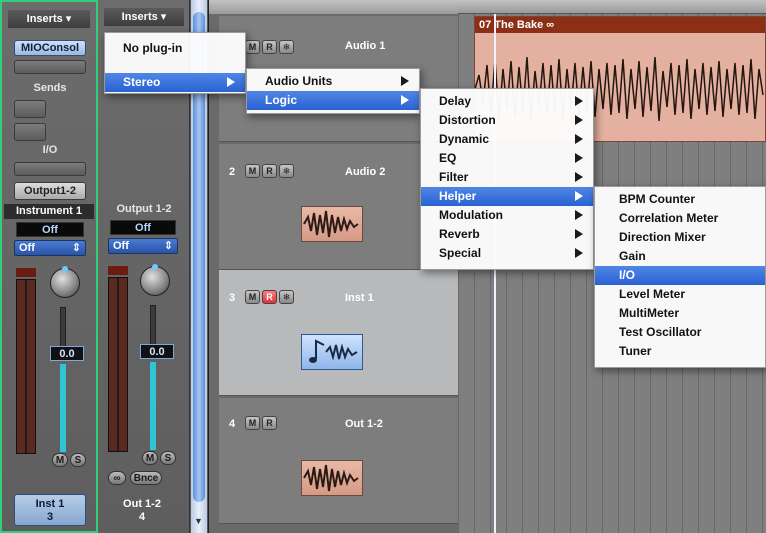 The width and height of the screenshot is (766, 533). Describe the element at coordinates (680, 294) in the screenshot. I see `menu-item-level-meter: Level Meter` at that location.